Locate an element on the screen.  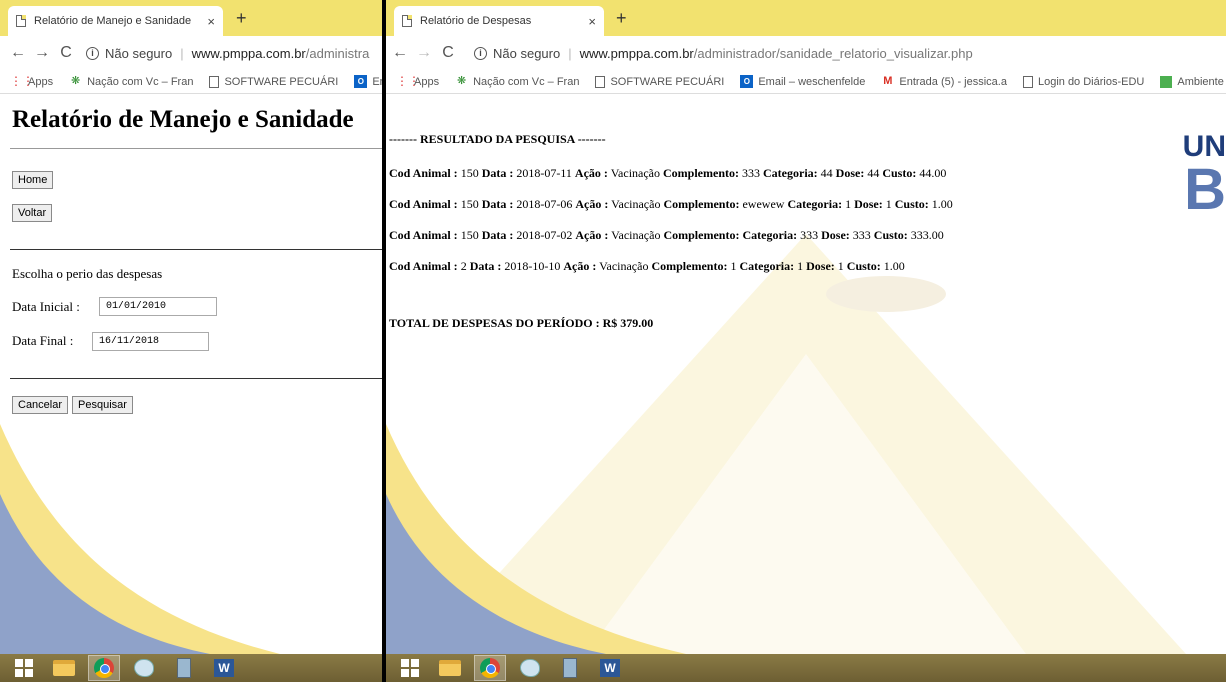
field-value-custo: 44.00 is located at coordinates (933, 173).